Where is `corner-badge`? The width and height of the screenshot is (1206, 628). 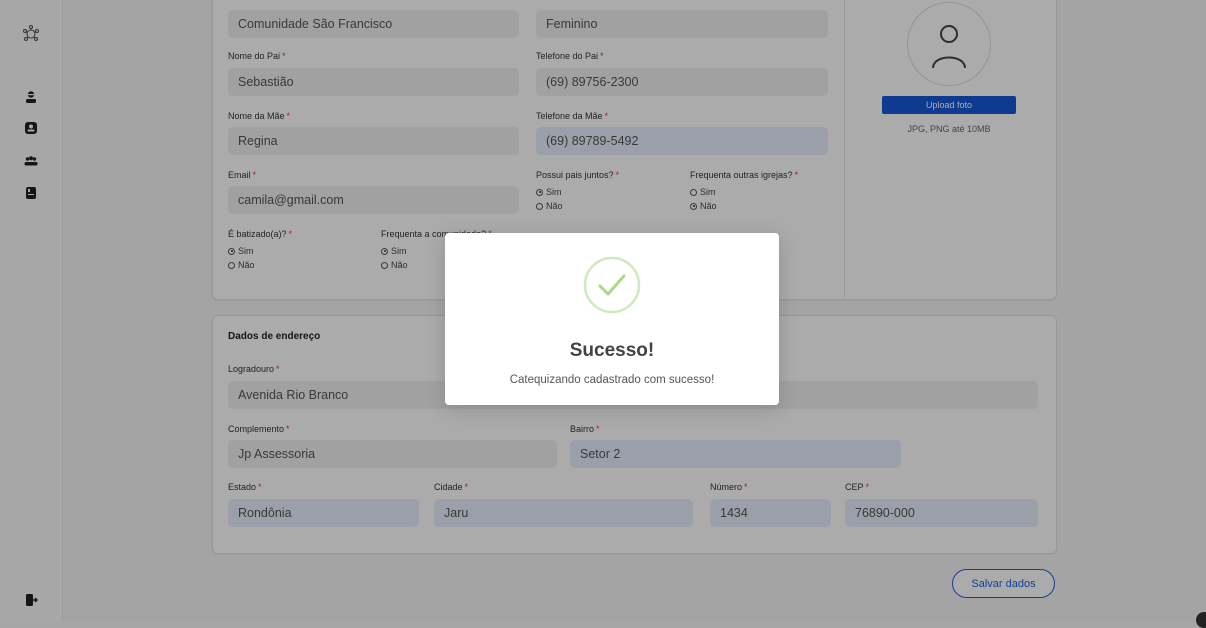
corner-badge is located at coordinates (1201, 620).